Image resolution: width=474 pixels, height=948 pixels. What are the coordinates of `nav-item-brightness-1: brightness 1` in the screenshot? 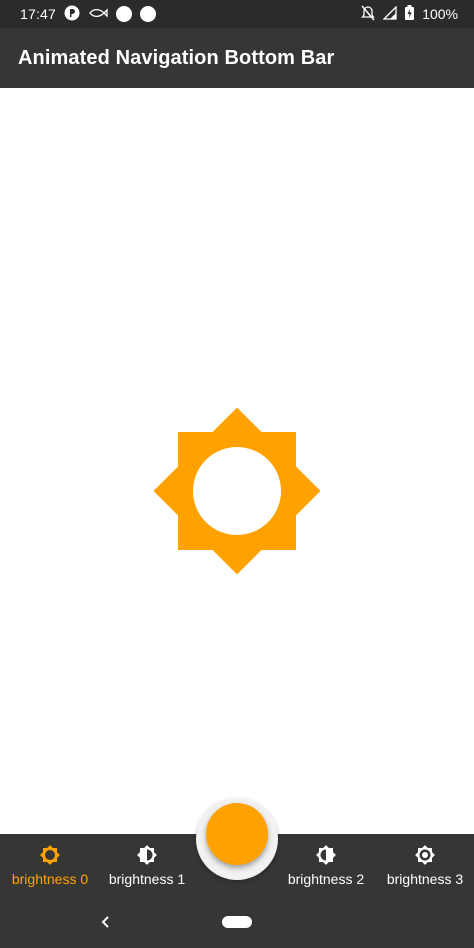 It's located at (147, 867).